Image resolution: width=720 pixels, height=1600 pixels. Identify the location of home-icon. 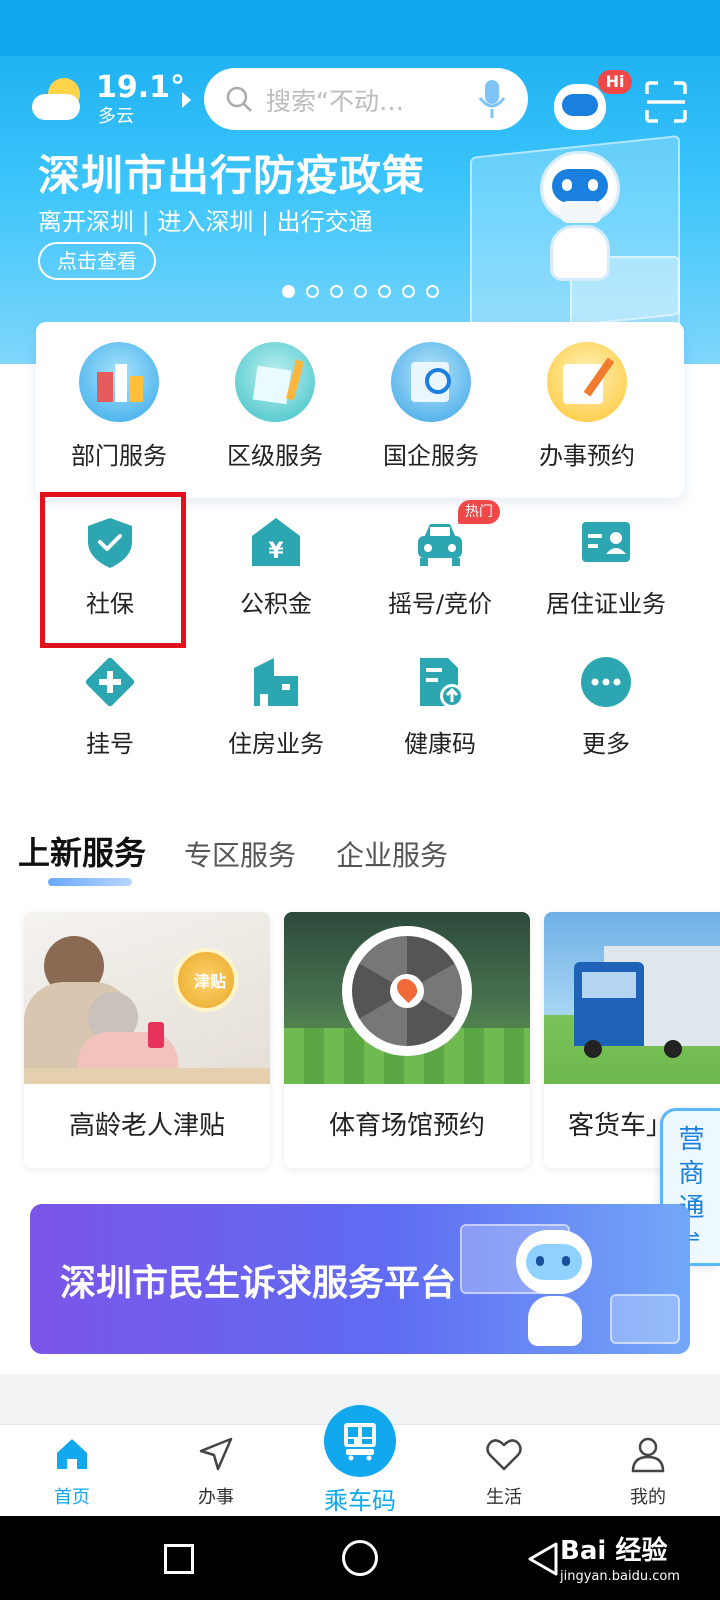
(72, 1454).